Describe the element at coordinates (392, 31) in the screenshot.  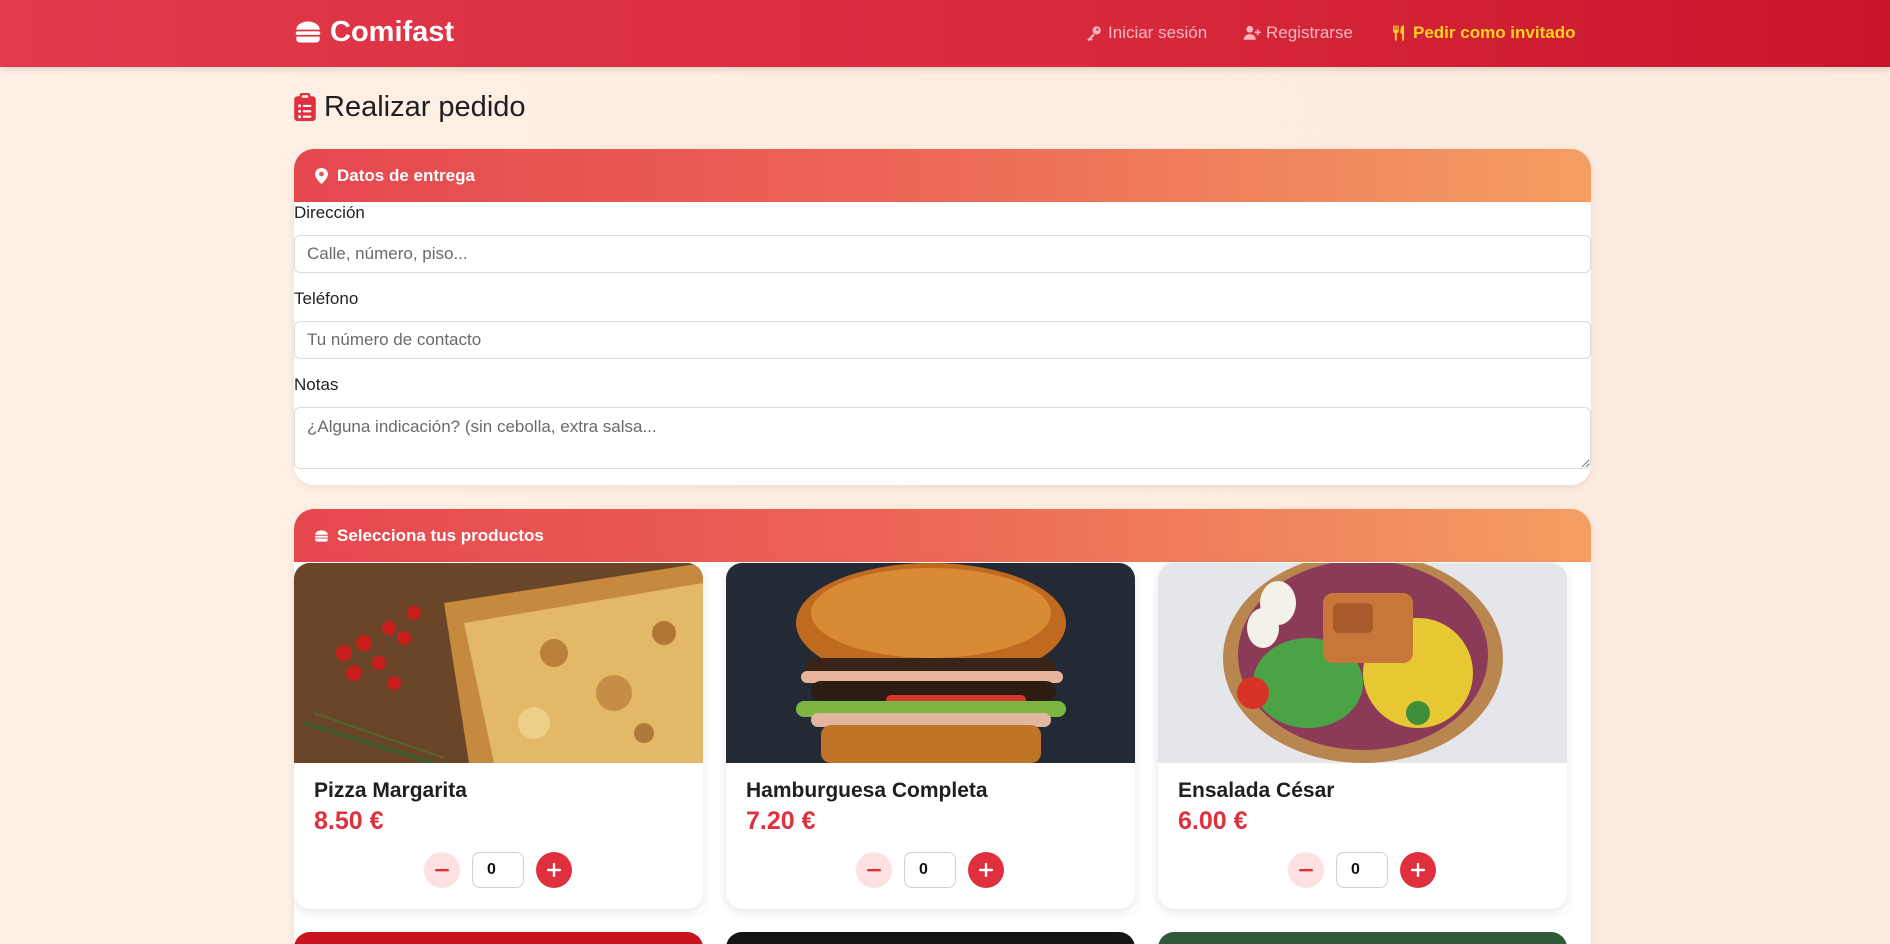
I see `brand-name: Comifast` at that location.